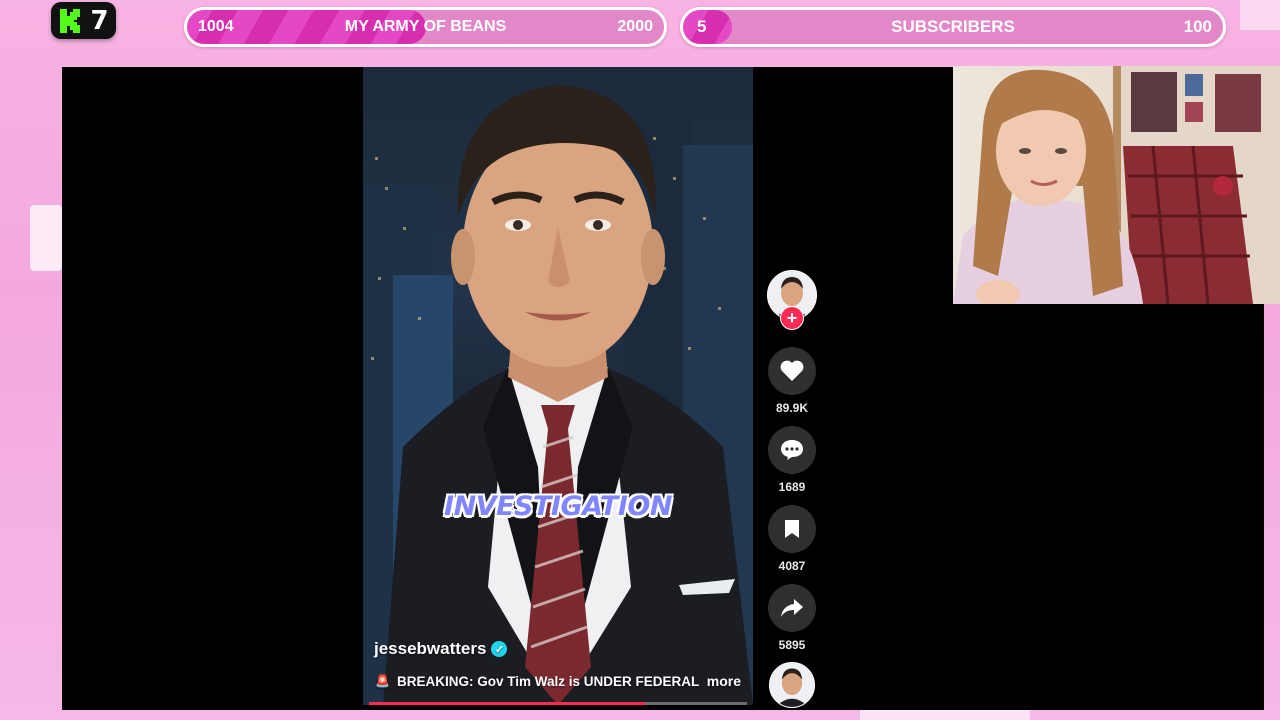 This screenshot has height=720, width=1280. I want to click on comment-action: 1689, so click(792, 460).